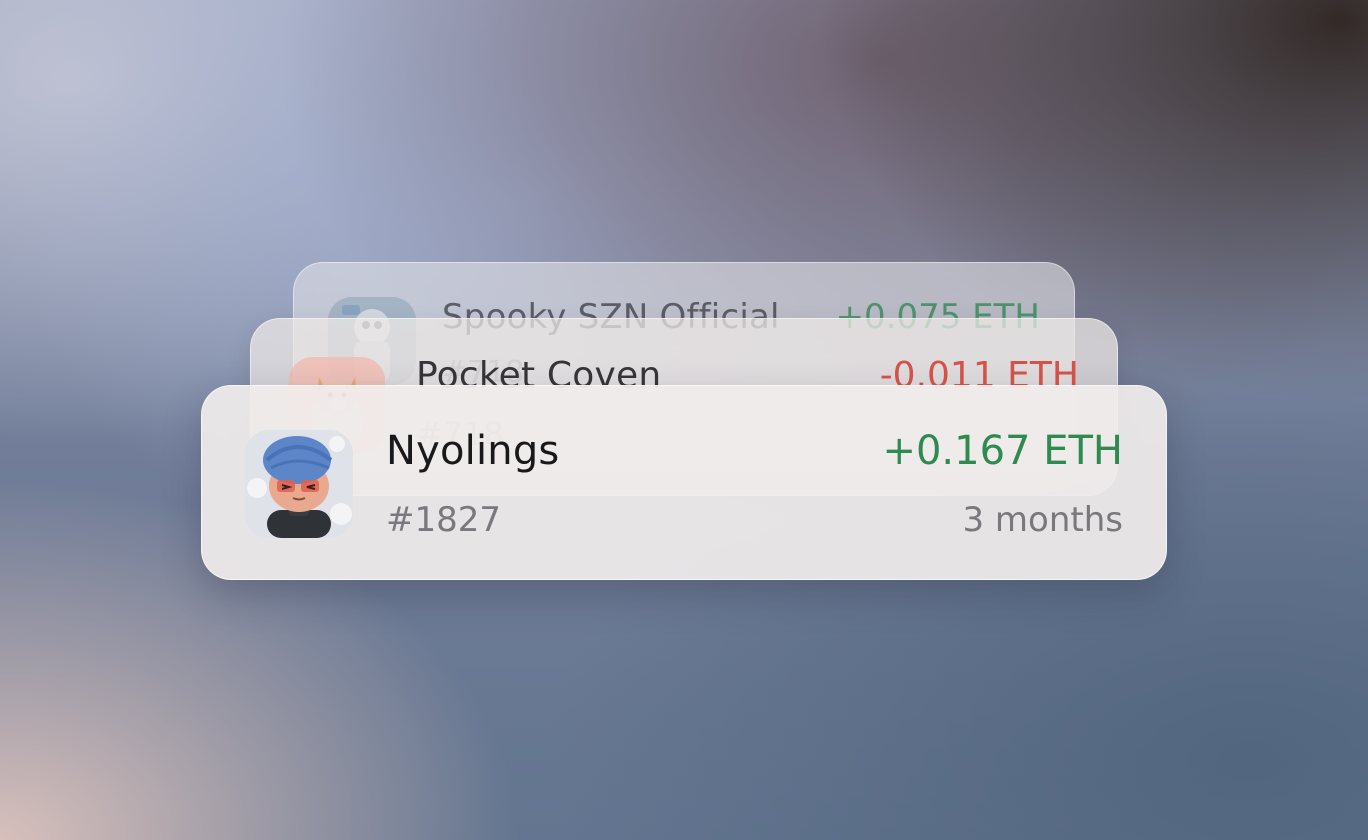 The width and height of the screenshot is (1368, 840). I want to click on time-ago: 3 months, so click(1042, 520).